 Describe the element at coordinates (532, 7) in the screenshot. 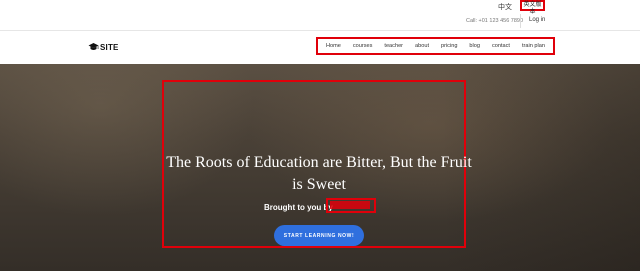

I see `language-english-link: 英文版本` at that location.